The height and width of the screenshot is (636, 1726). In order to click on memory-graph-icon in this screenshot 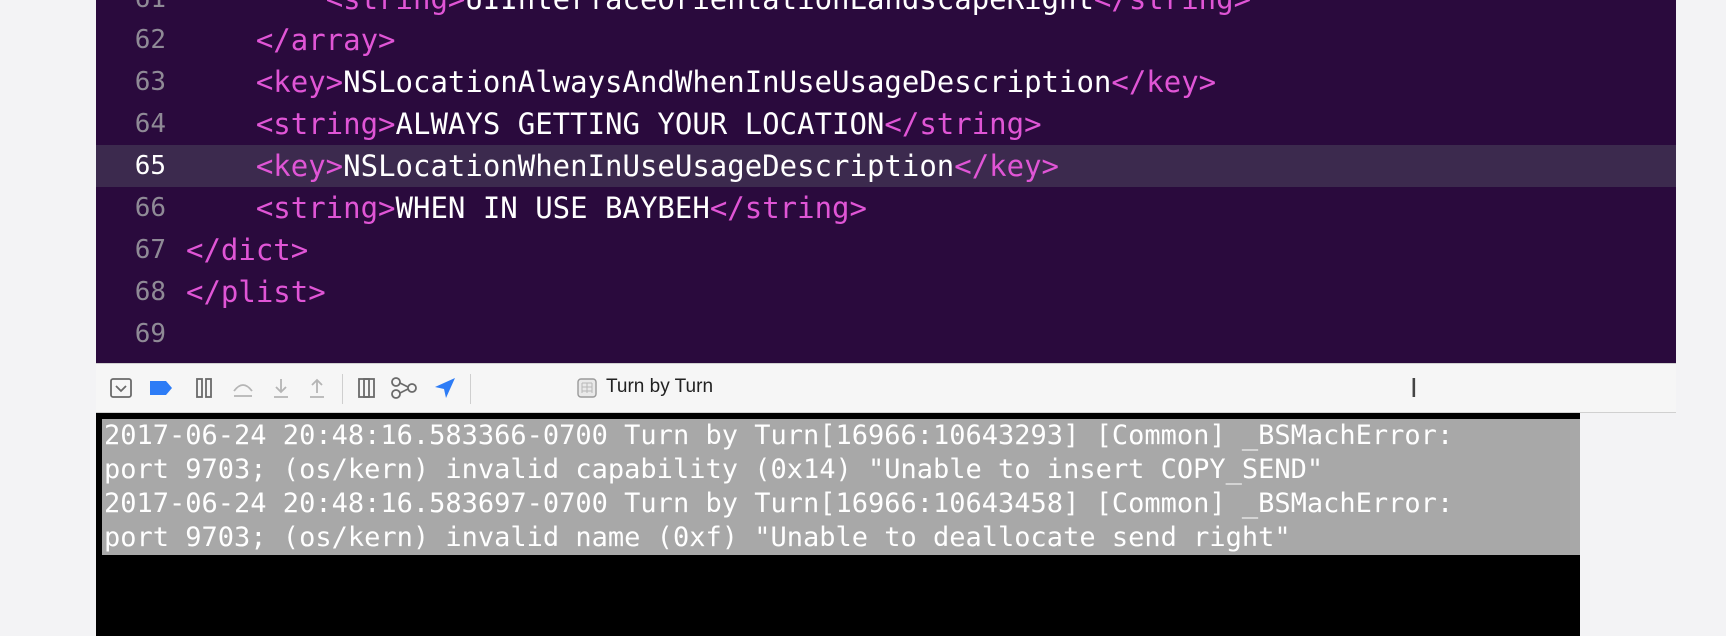, I will do `click(404, 388)`.